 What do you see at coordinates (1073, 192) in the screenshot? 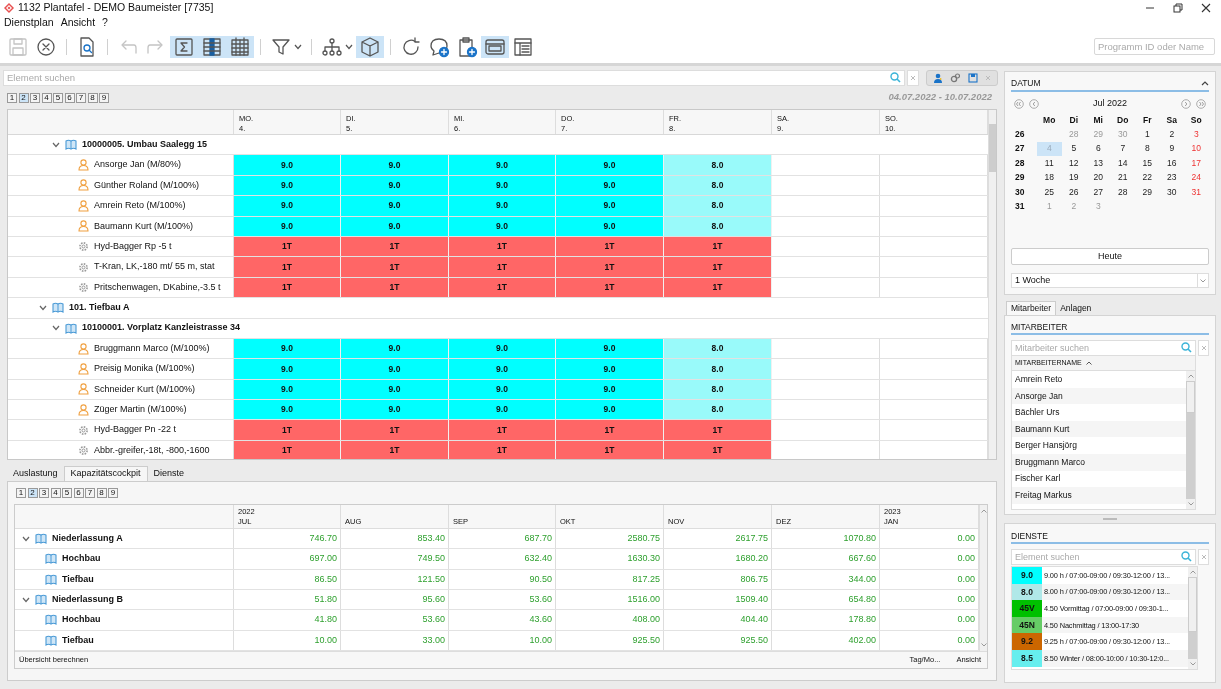
I see `calendar-day: 26` at bounding box center [1073, 192].